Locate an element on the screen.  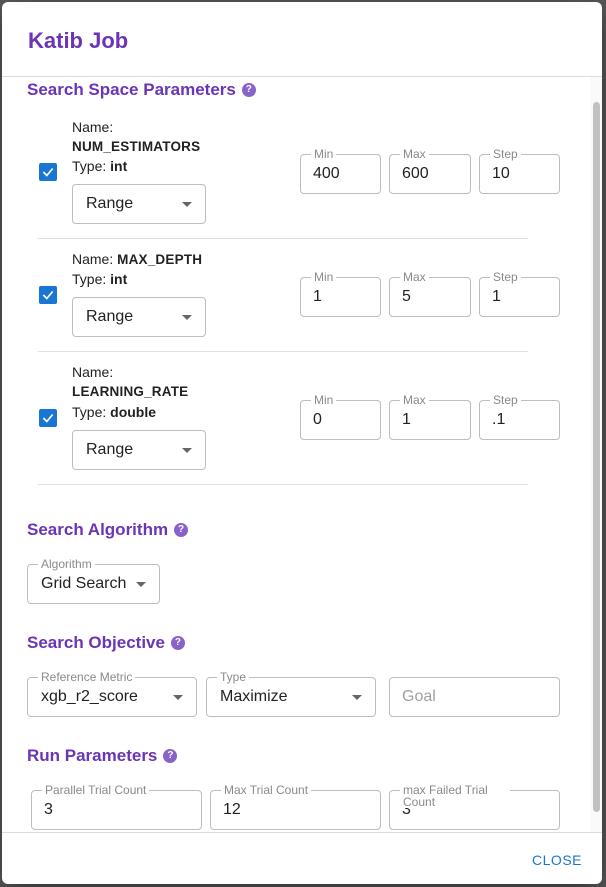
scrollbar-thumb is located at coordinates (596, 457).